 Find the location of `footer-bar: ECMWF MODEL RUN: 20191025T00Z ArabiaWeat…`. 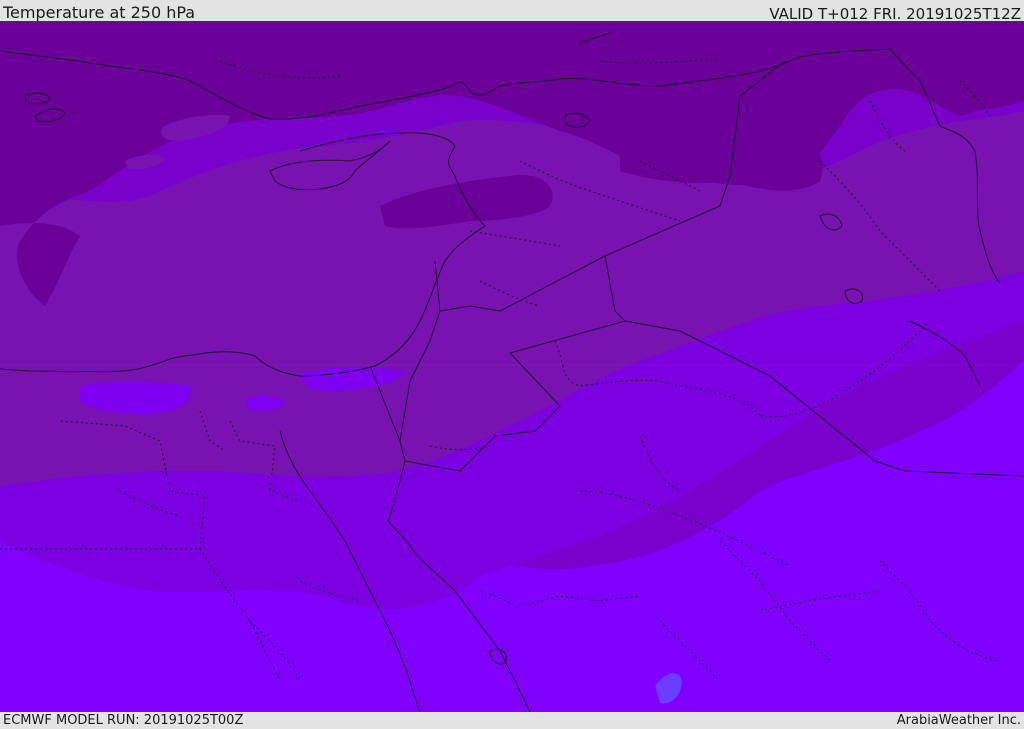

footer-bar: ECMWF MODEL RUN: 20191025T00Z ArabiaWeat… is located at coordinates (512, 720).